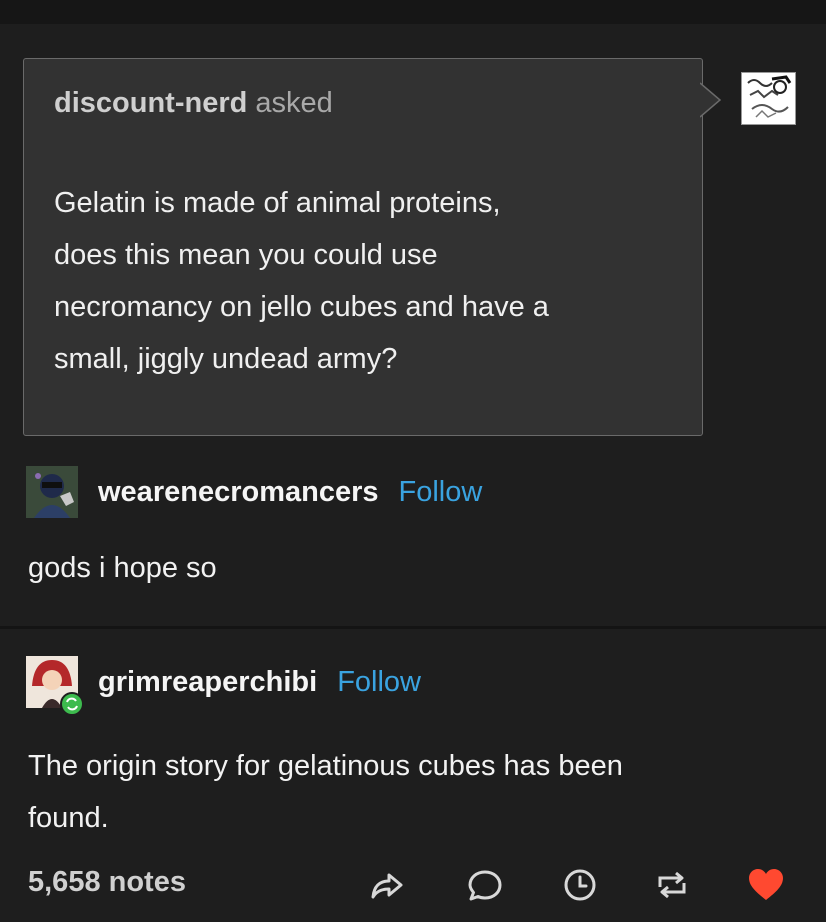  Describe the element at coordinates (207, 682) in the screenshot. I see `username: grimreaperchibi` at that location.